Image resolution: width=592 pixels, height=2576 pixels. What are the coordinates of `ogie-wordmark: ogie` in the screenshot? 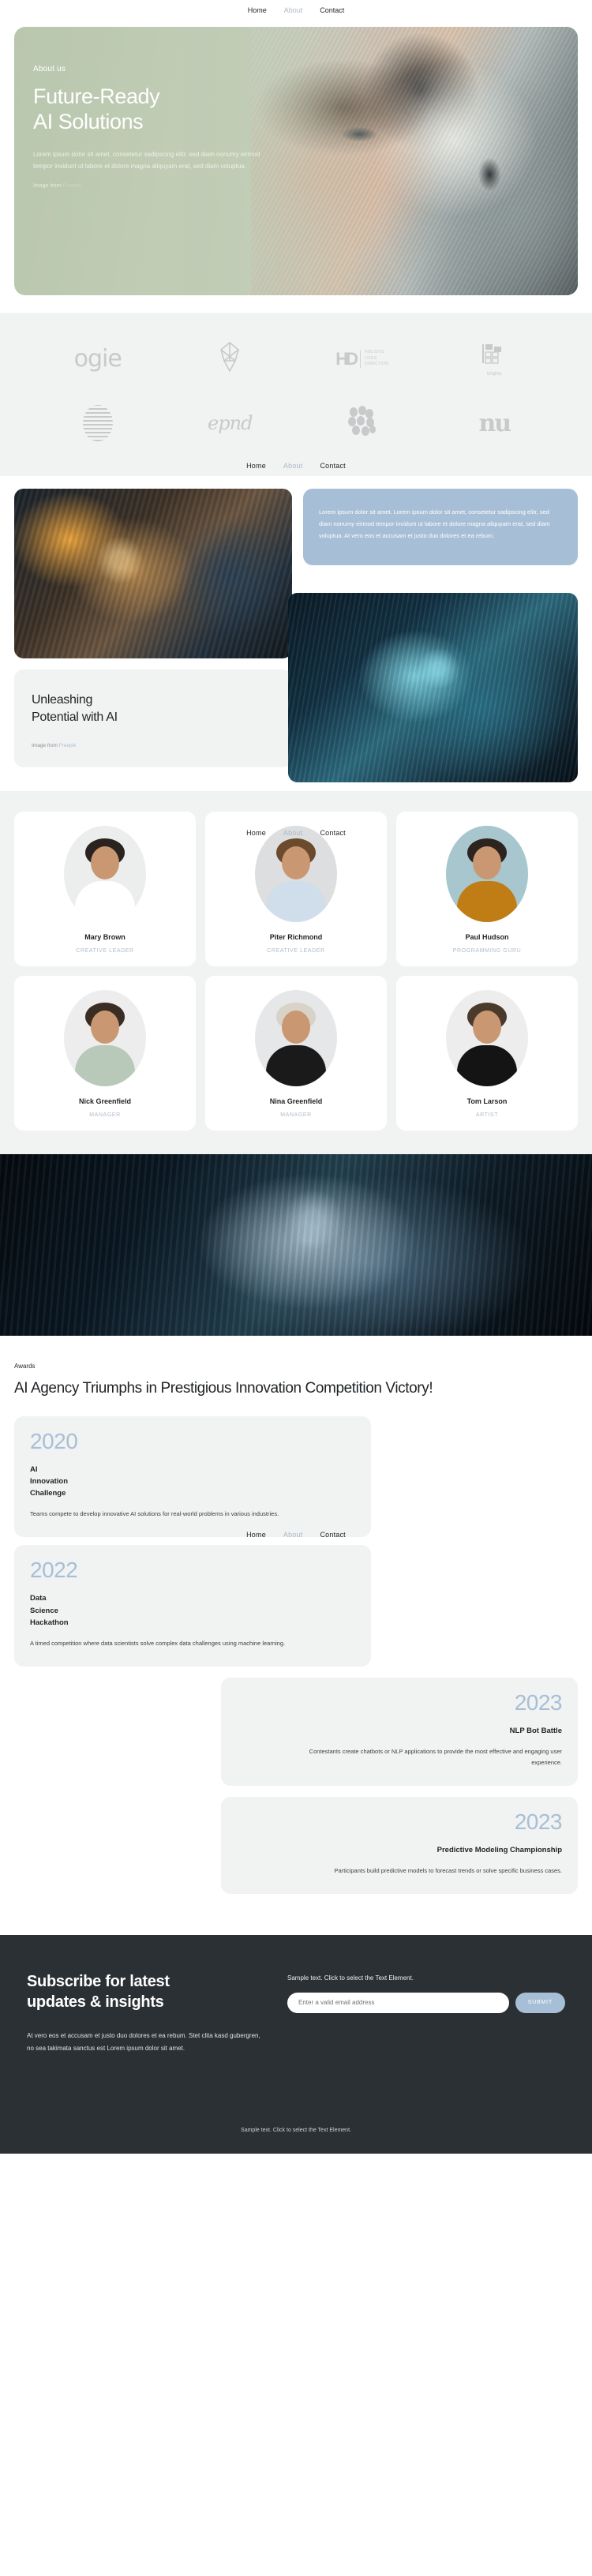 It's located at (97, 359).